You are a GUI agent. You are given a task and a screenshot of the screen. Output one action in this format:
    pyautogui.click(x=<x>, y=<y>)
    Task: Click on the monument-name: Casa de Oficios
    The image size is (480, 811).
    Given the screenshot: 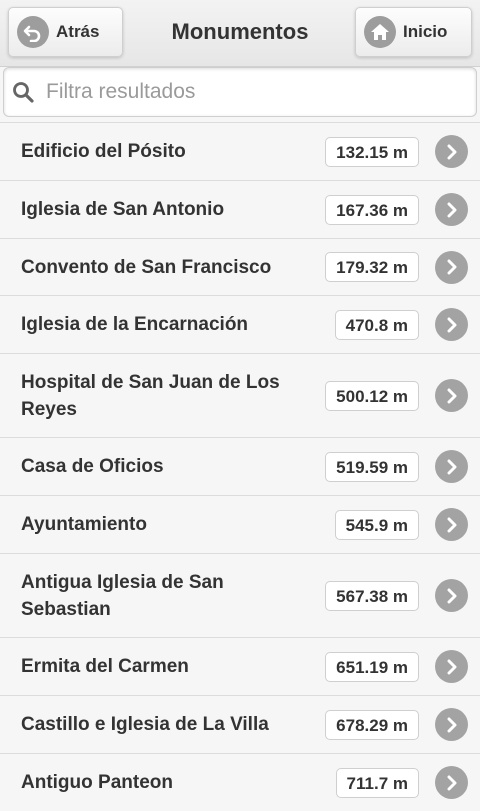 What is the action you would take?
    pyautogui.click(x=92, y=466)
    